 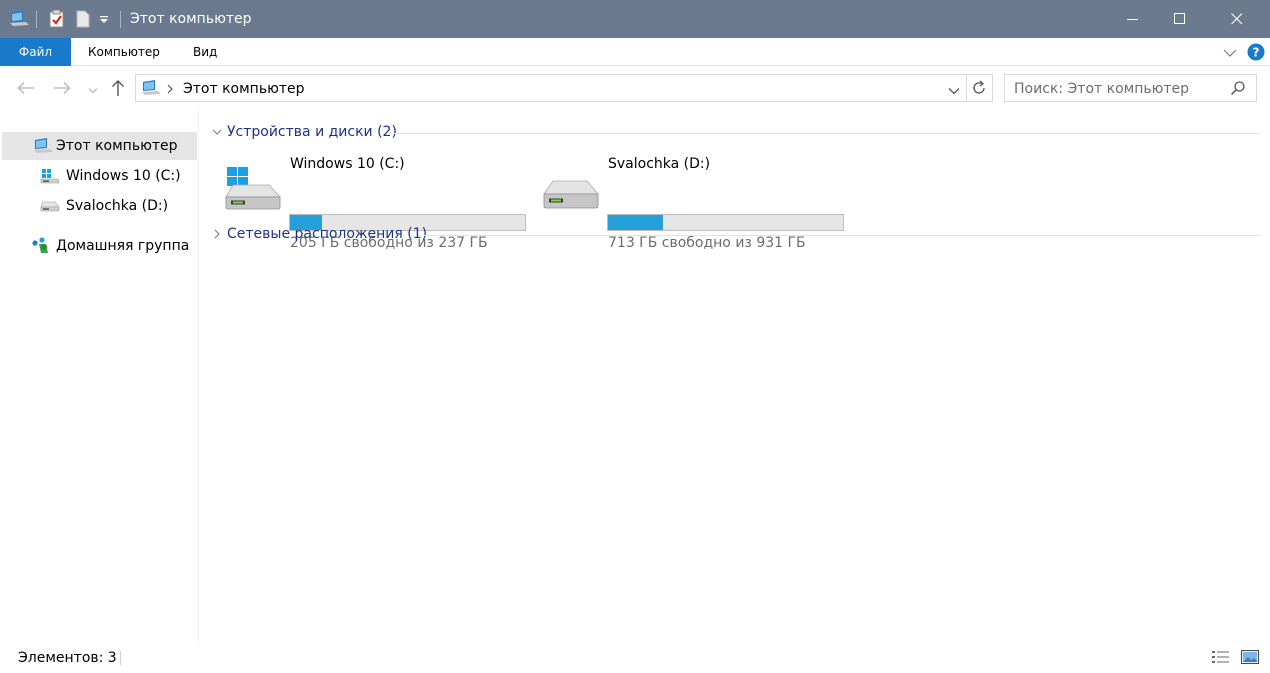 I want to click on search-input: Поиск: Этот компьютер, so click(x=1130, y=88).